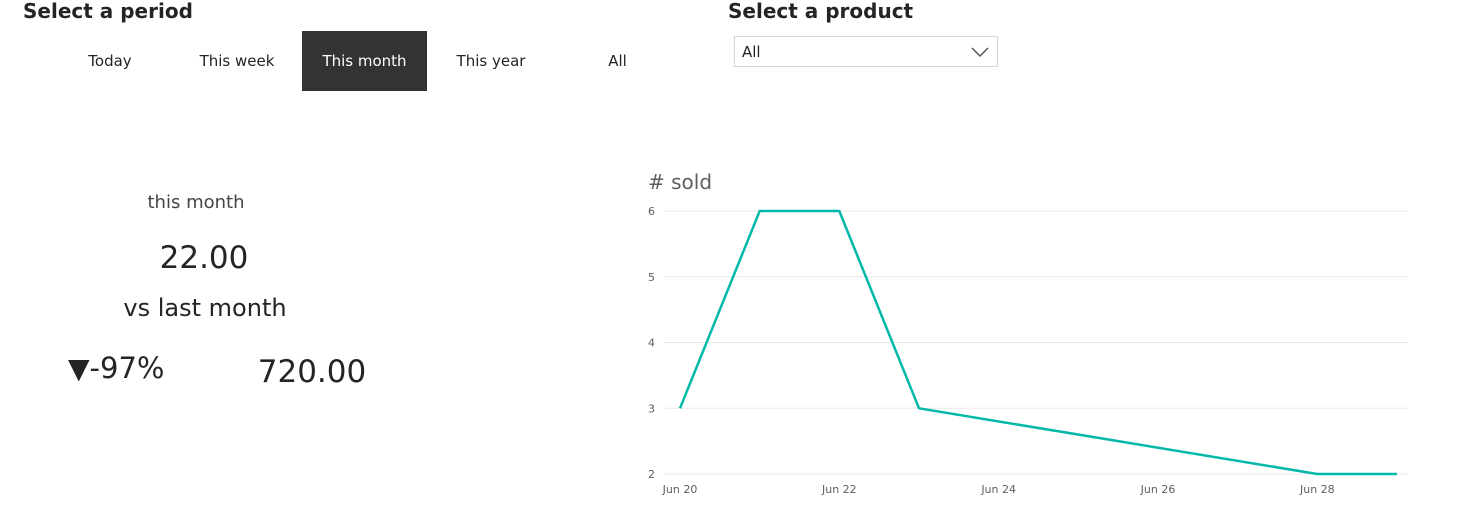 The image size is (1478, 517). Describe the element at coordinates (651, 408) in the screenshot. I see `y-tick-label: 3` at that location.